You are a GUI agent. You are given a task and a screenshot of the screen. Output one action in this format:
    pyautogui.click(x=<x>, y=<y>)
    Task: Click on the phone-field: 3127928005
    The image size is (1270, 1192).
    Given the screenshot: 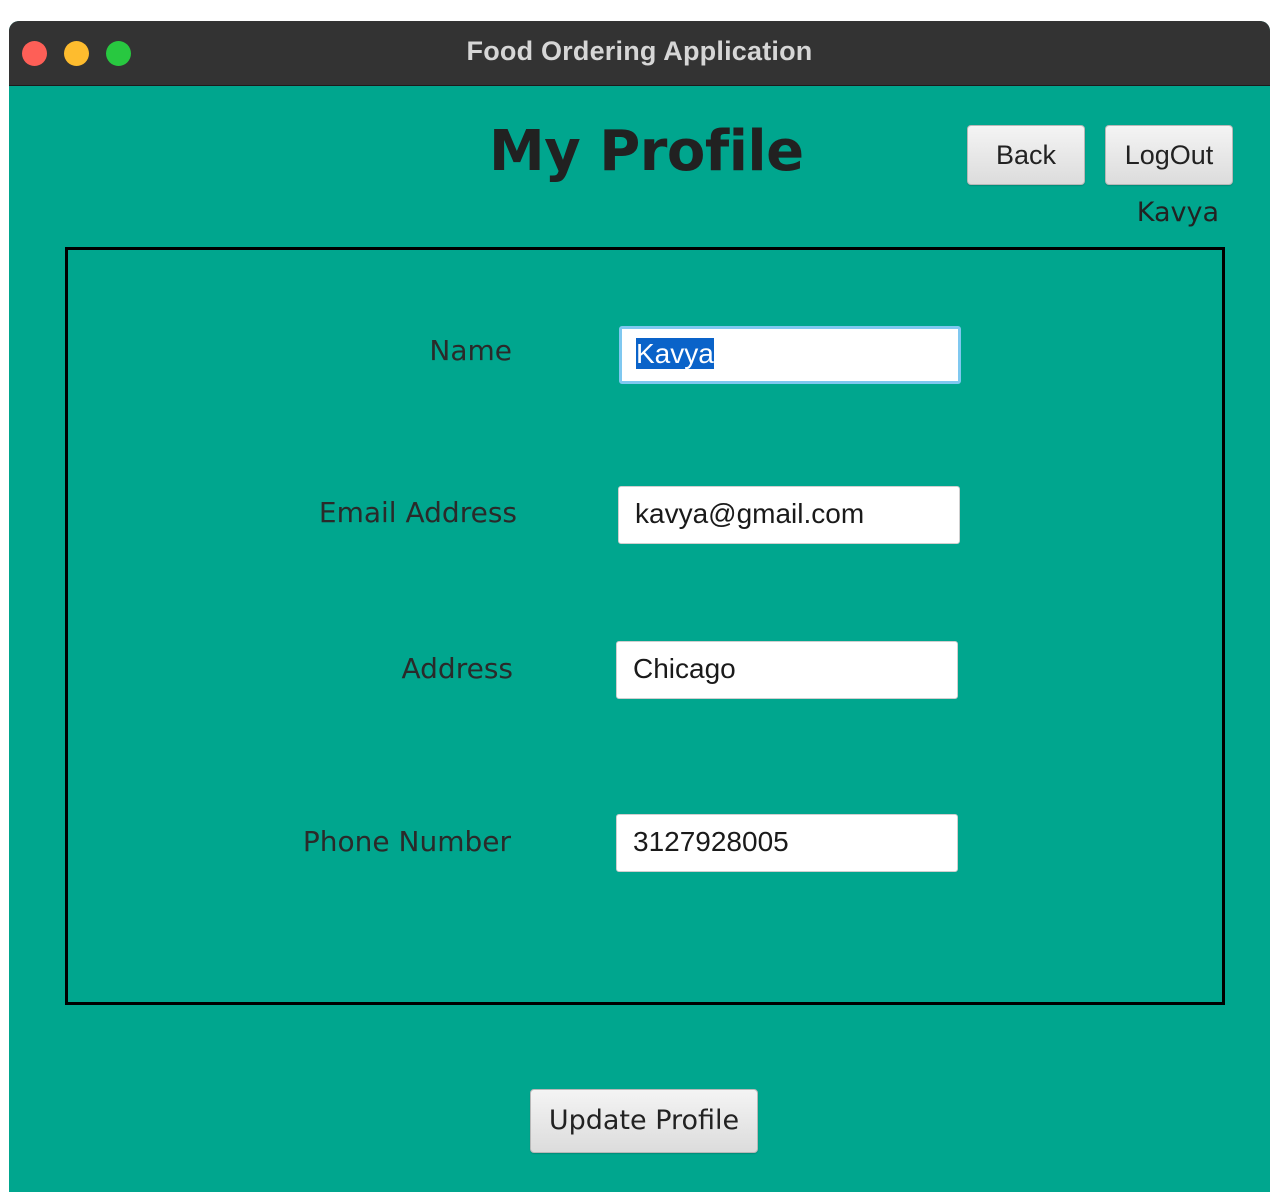 What is the action you would take?
    pyautogui.click(x=787, y=843)
    